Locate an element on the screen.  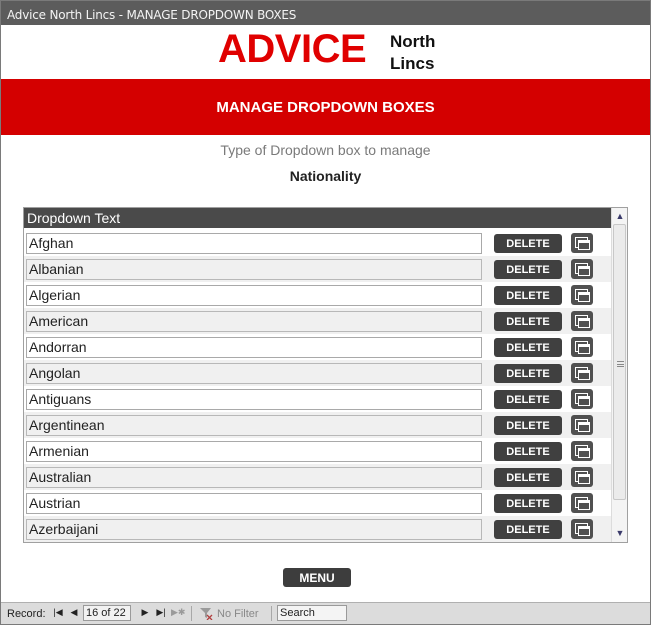
dropdown-text-field: Australian is located at coordinates (254, 477).